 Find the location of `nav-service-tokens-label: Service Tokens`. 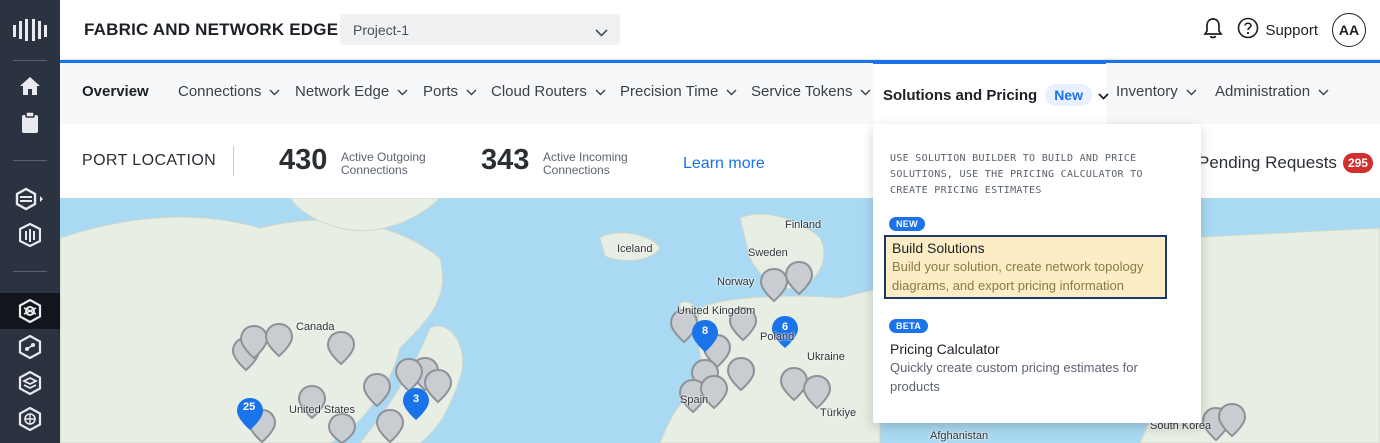

nav-service-tokens-label: Service Tokens is located at coordinates (802, 91).